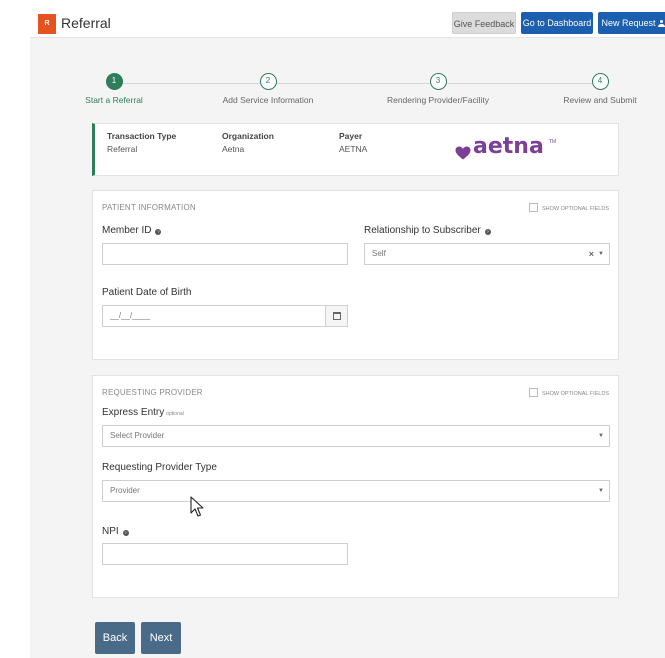  What do you see at coordinates (508, 146) in the screenshot?
I see `aetna-wordmark: aetna` at bounding box center [508, 146].